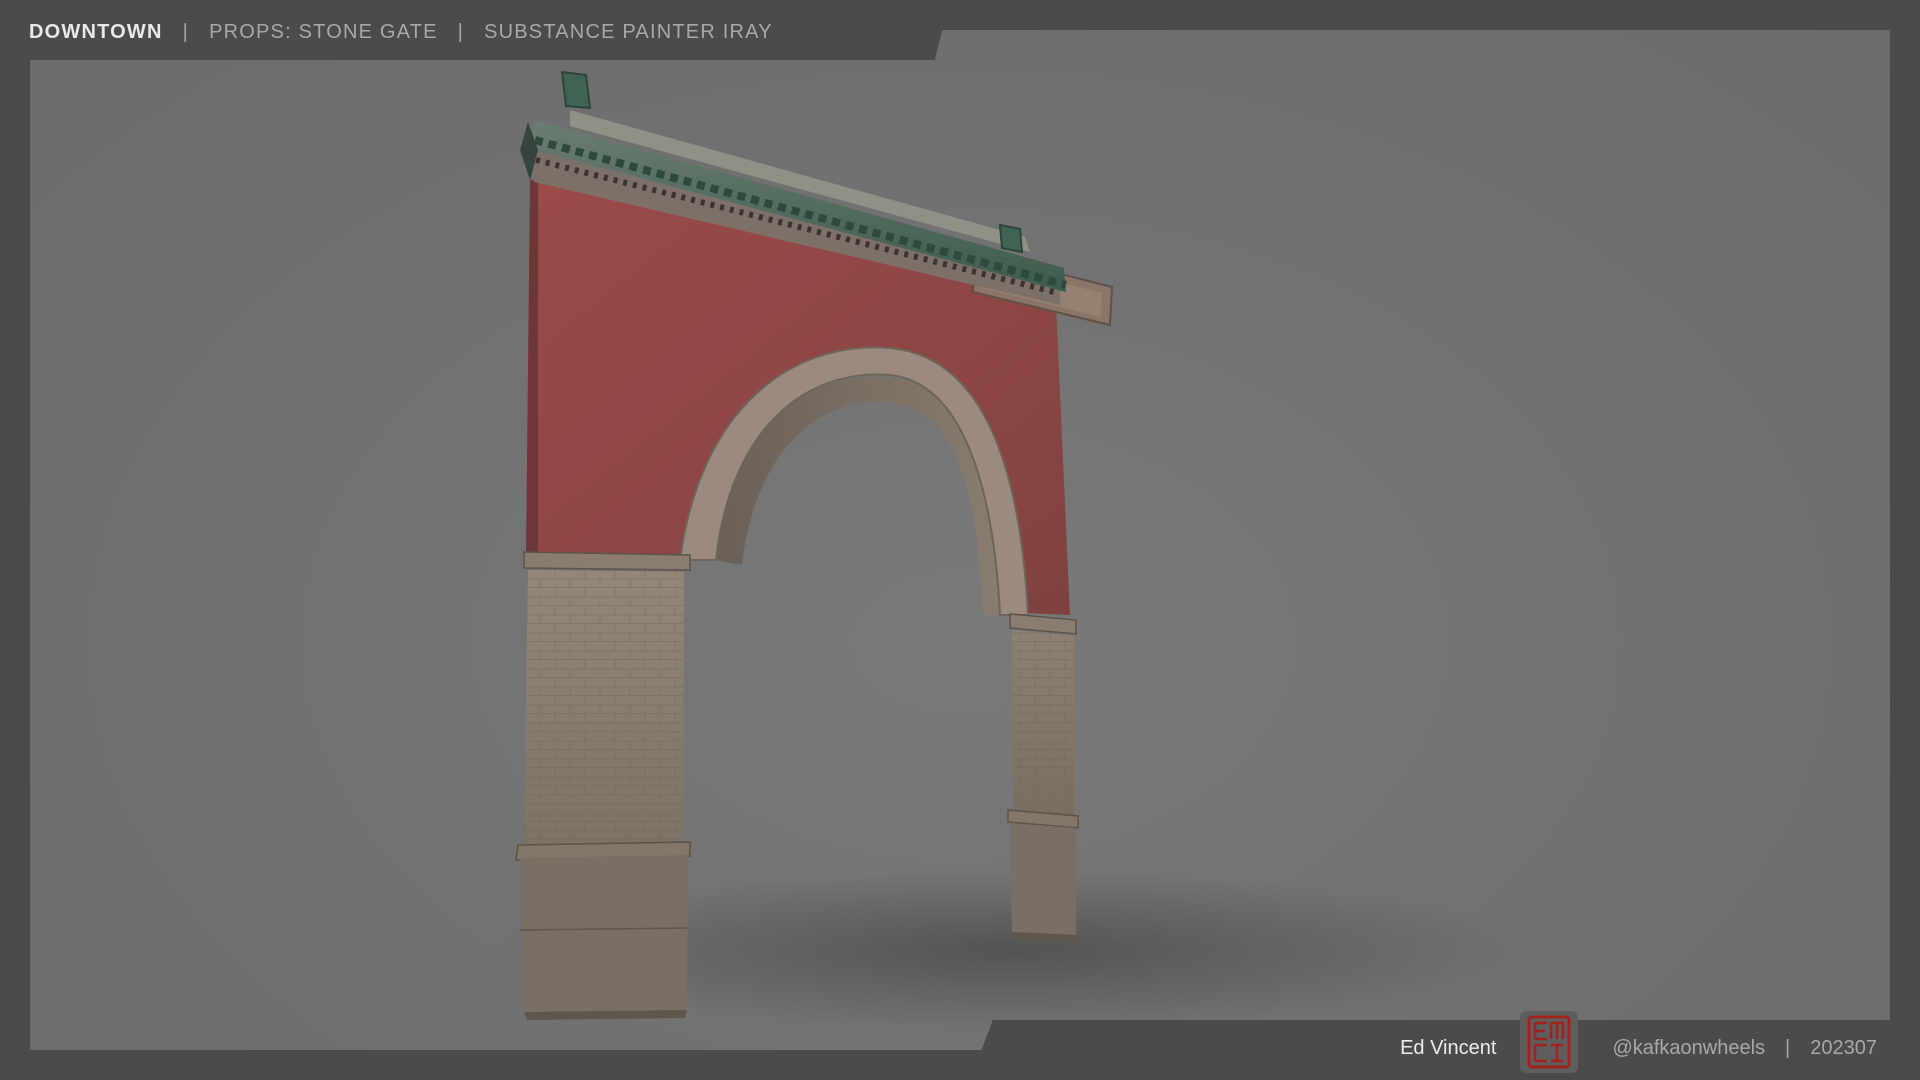  Describe the element at coordinates (603, 785) in the screenshot. I see `left-pillar` at that location.